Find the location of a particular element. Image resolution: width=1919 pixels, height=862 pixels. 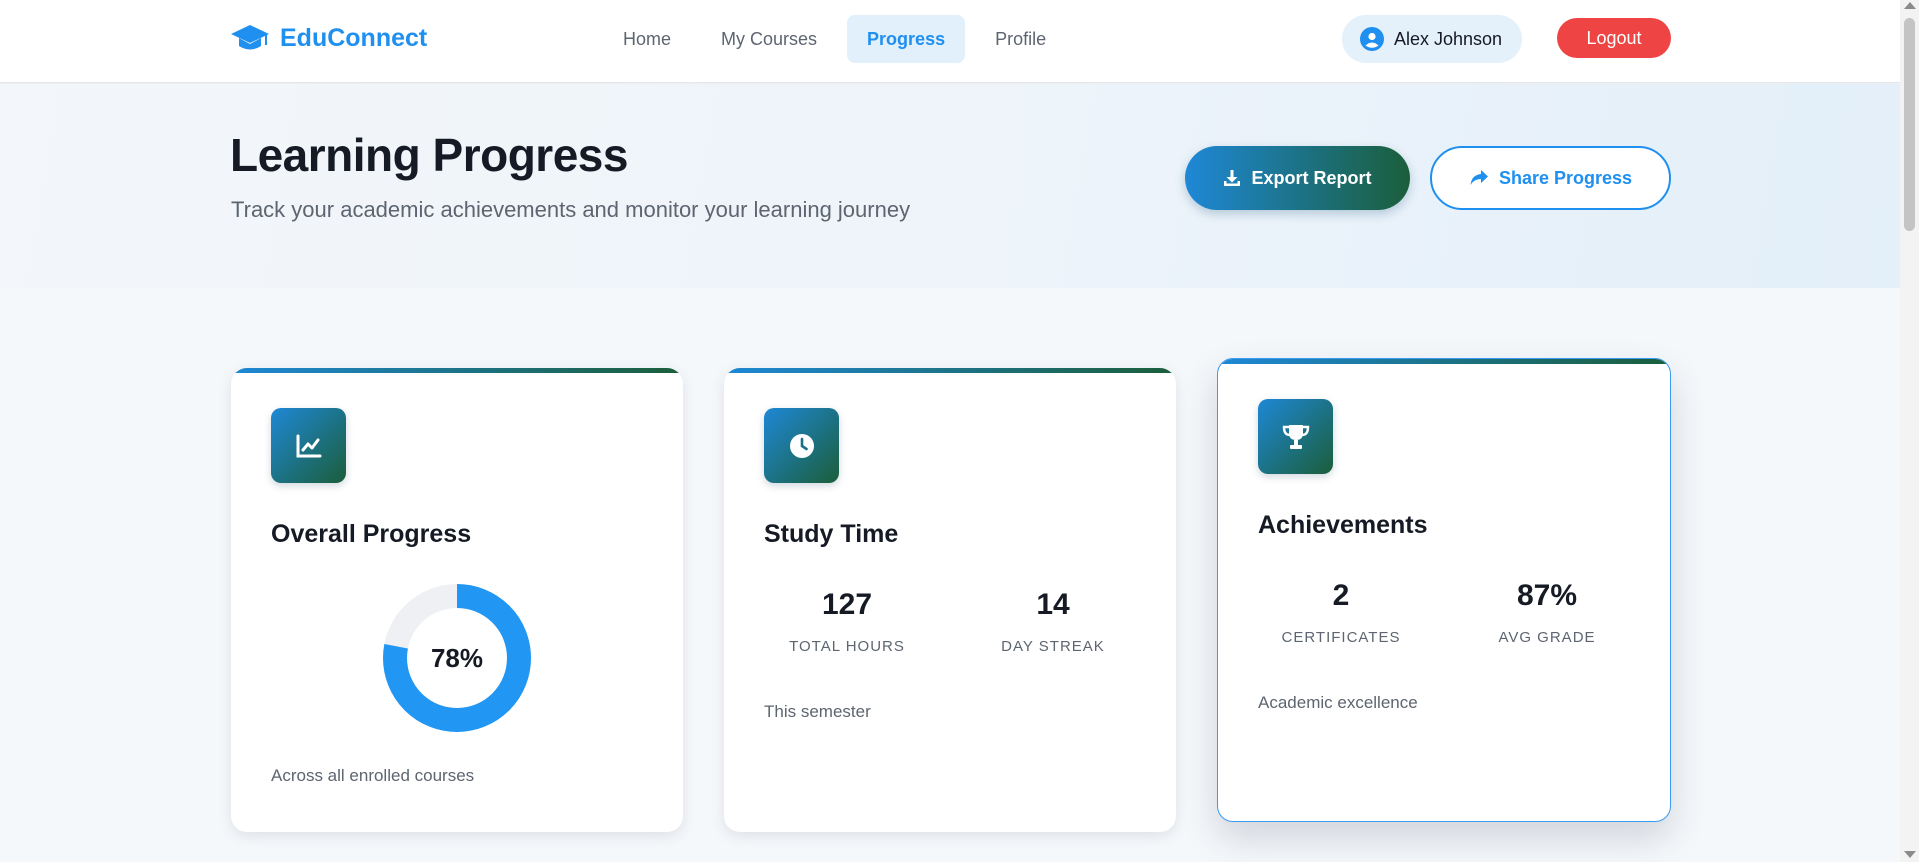

nav-my-courses: My Courses is located at coordinates (769, 39).